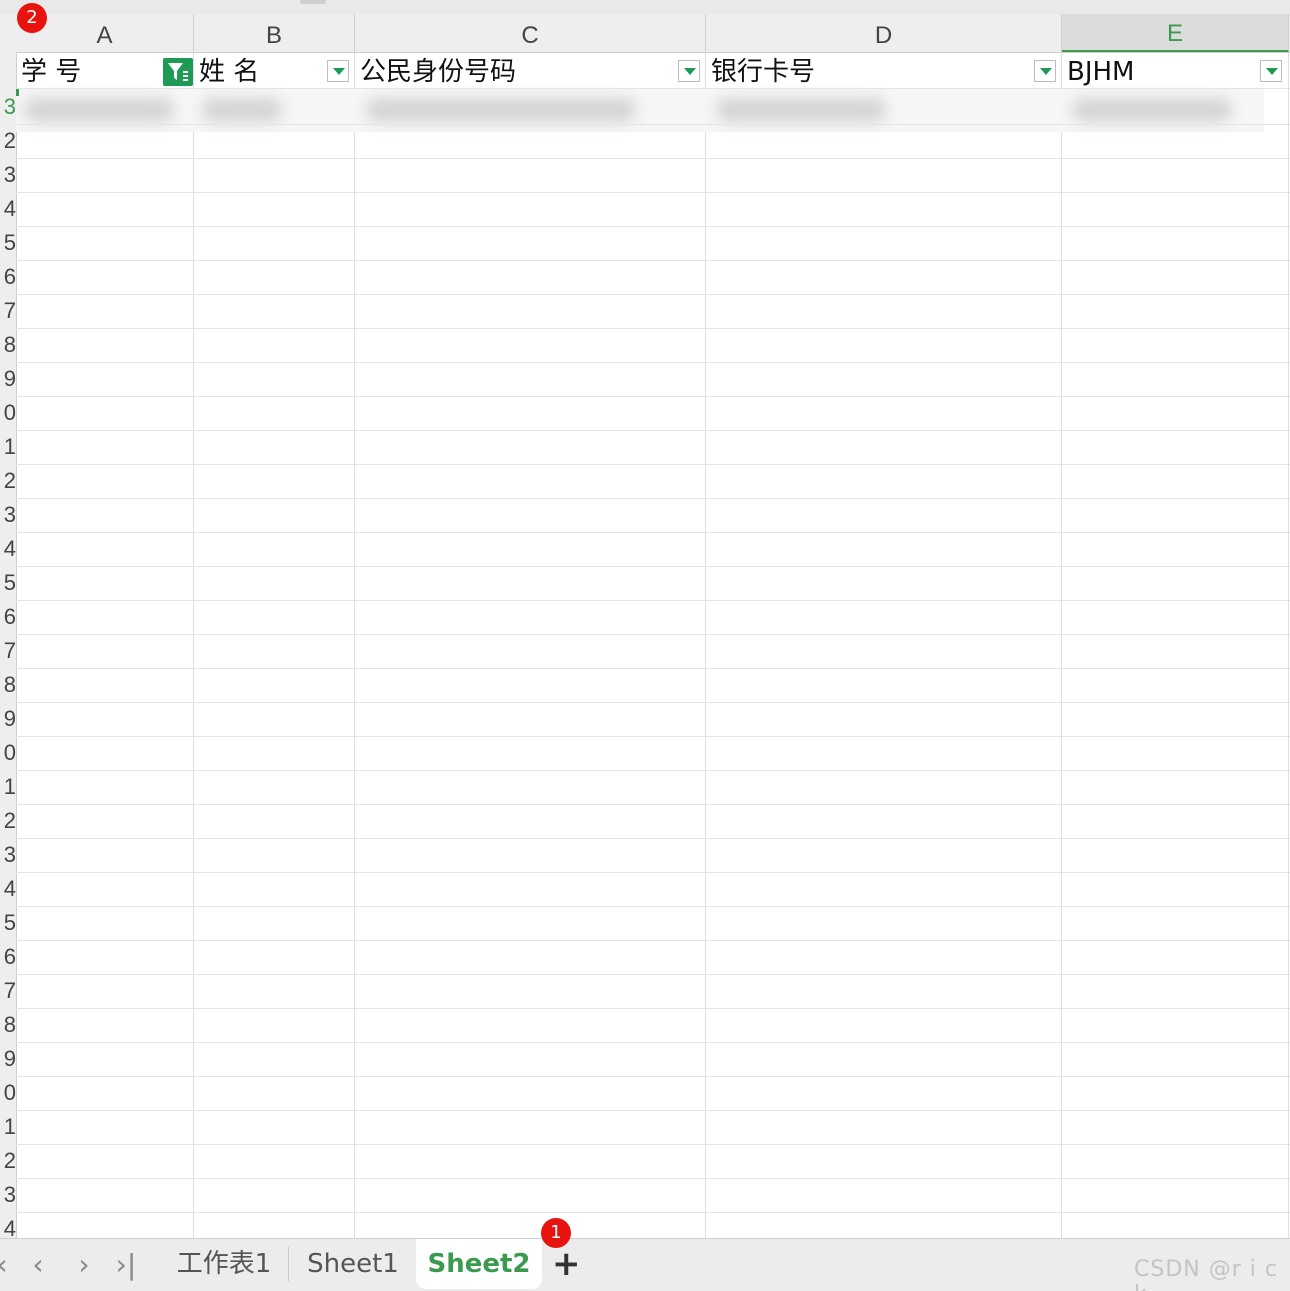 The height and width of the screenshot is (1291, 1290). Describe the element at coordinates (84, 1265) in the screenshot. I see `next-sheet-icon: ›` at that location.